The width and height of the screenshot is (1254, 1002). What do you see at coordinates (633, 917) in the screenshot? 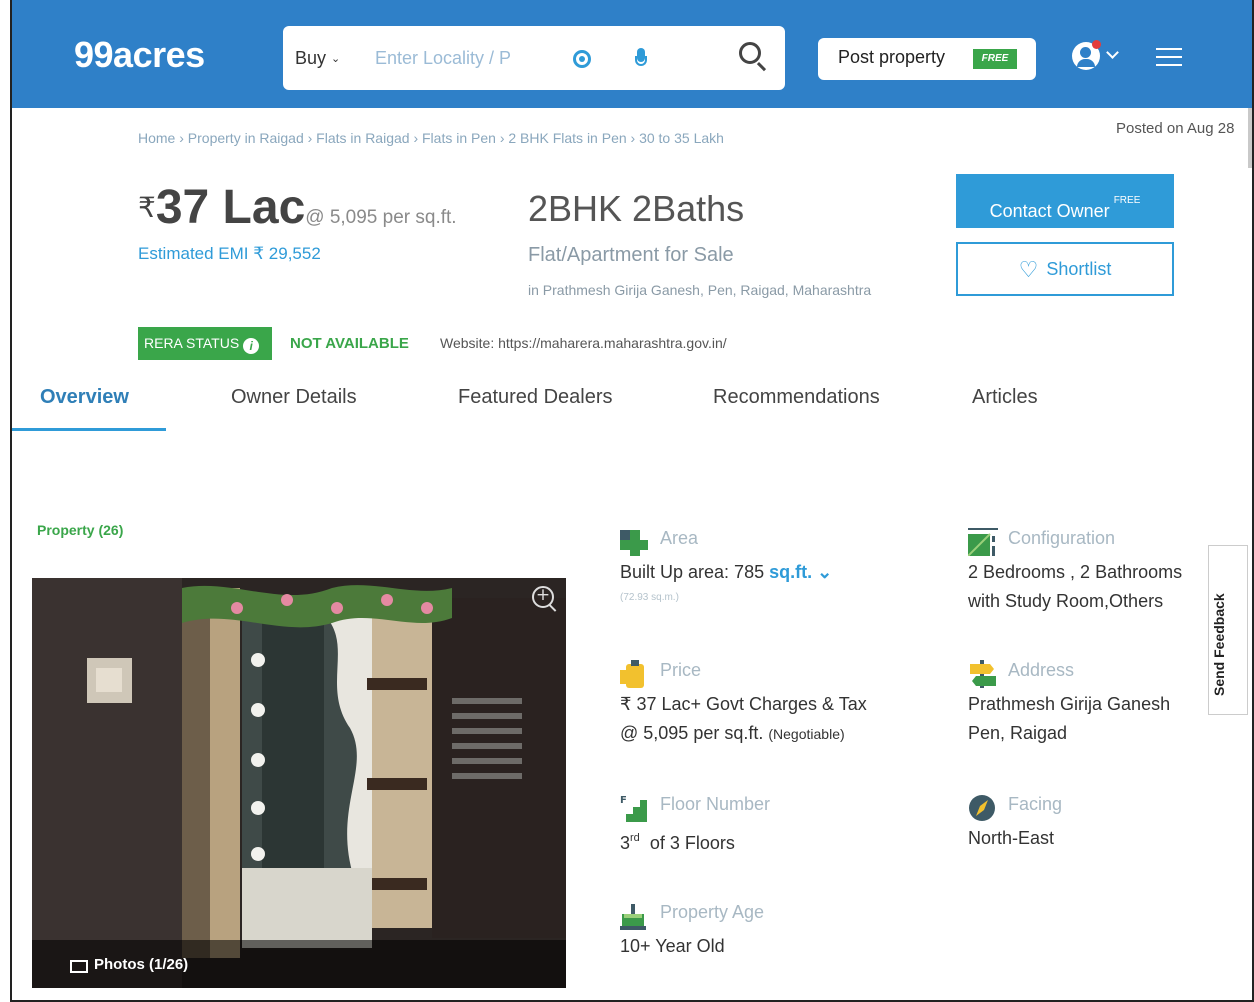
I see `cake-icon` at bounding box center [633, 917].